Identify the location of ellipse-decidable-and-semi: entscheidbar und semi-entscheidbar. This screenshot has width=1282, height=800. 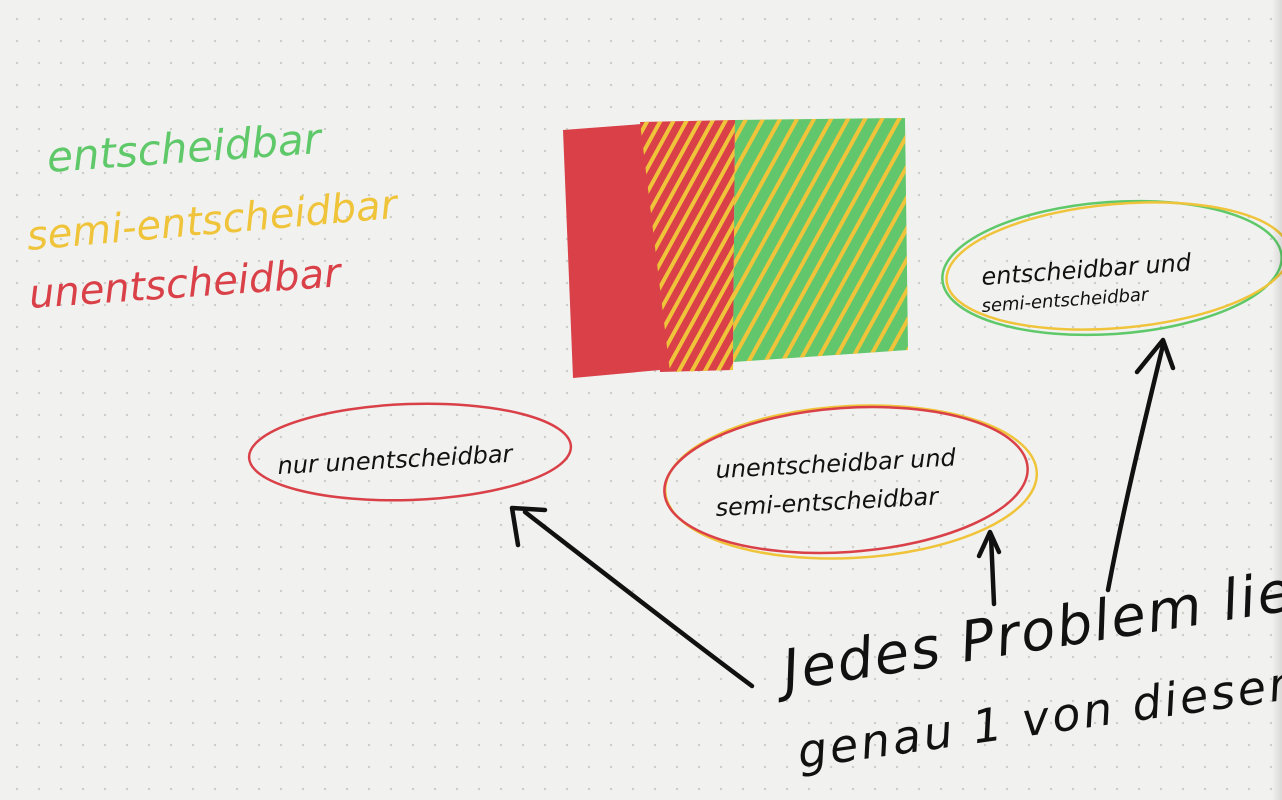
(1111, 268).